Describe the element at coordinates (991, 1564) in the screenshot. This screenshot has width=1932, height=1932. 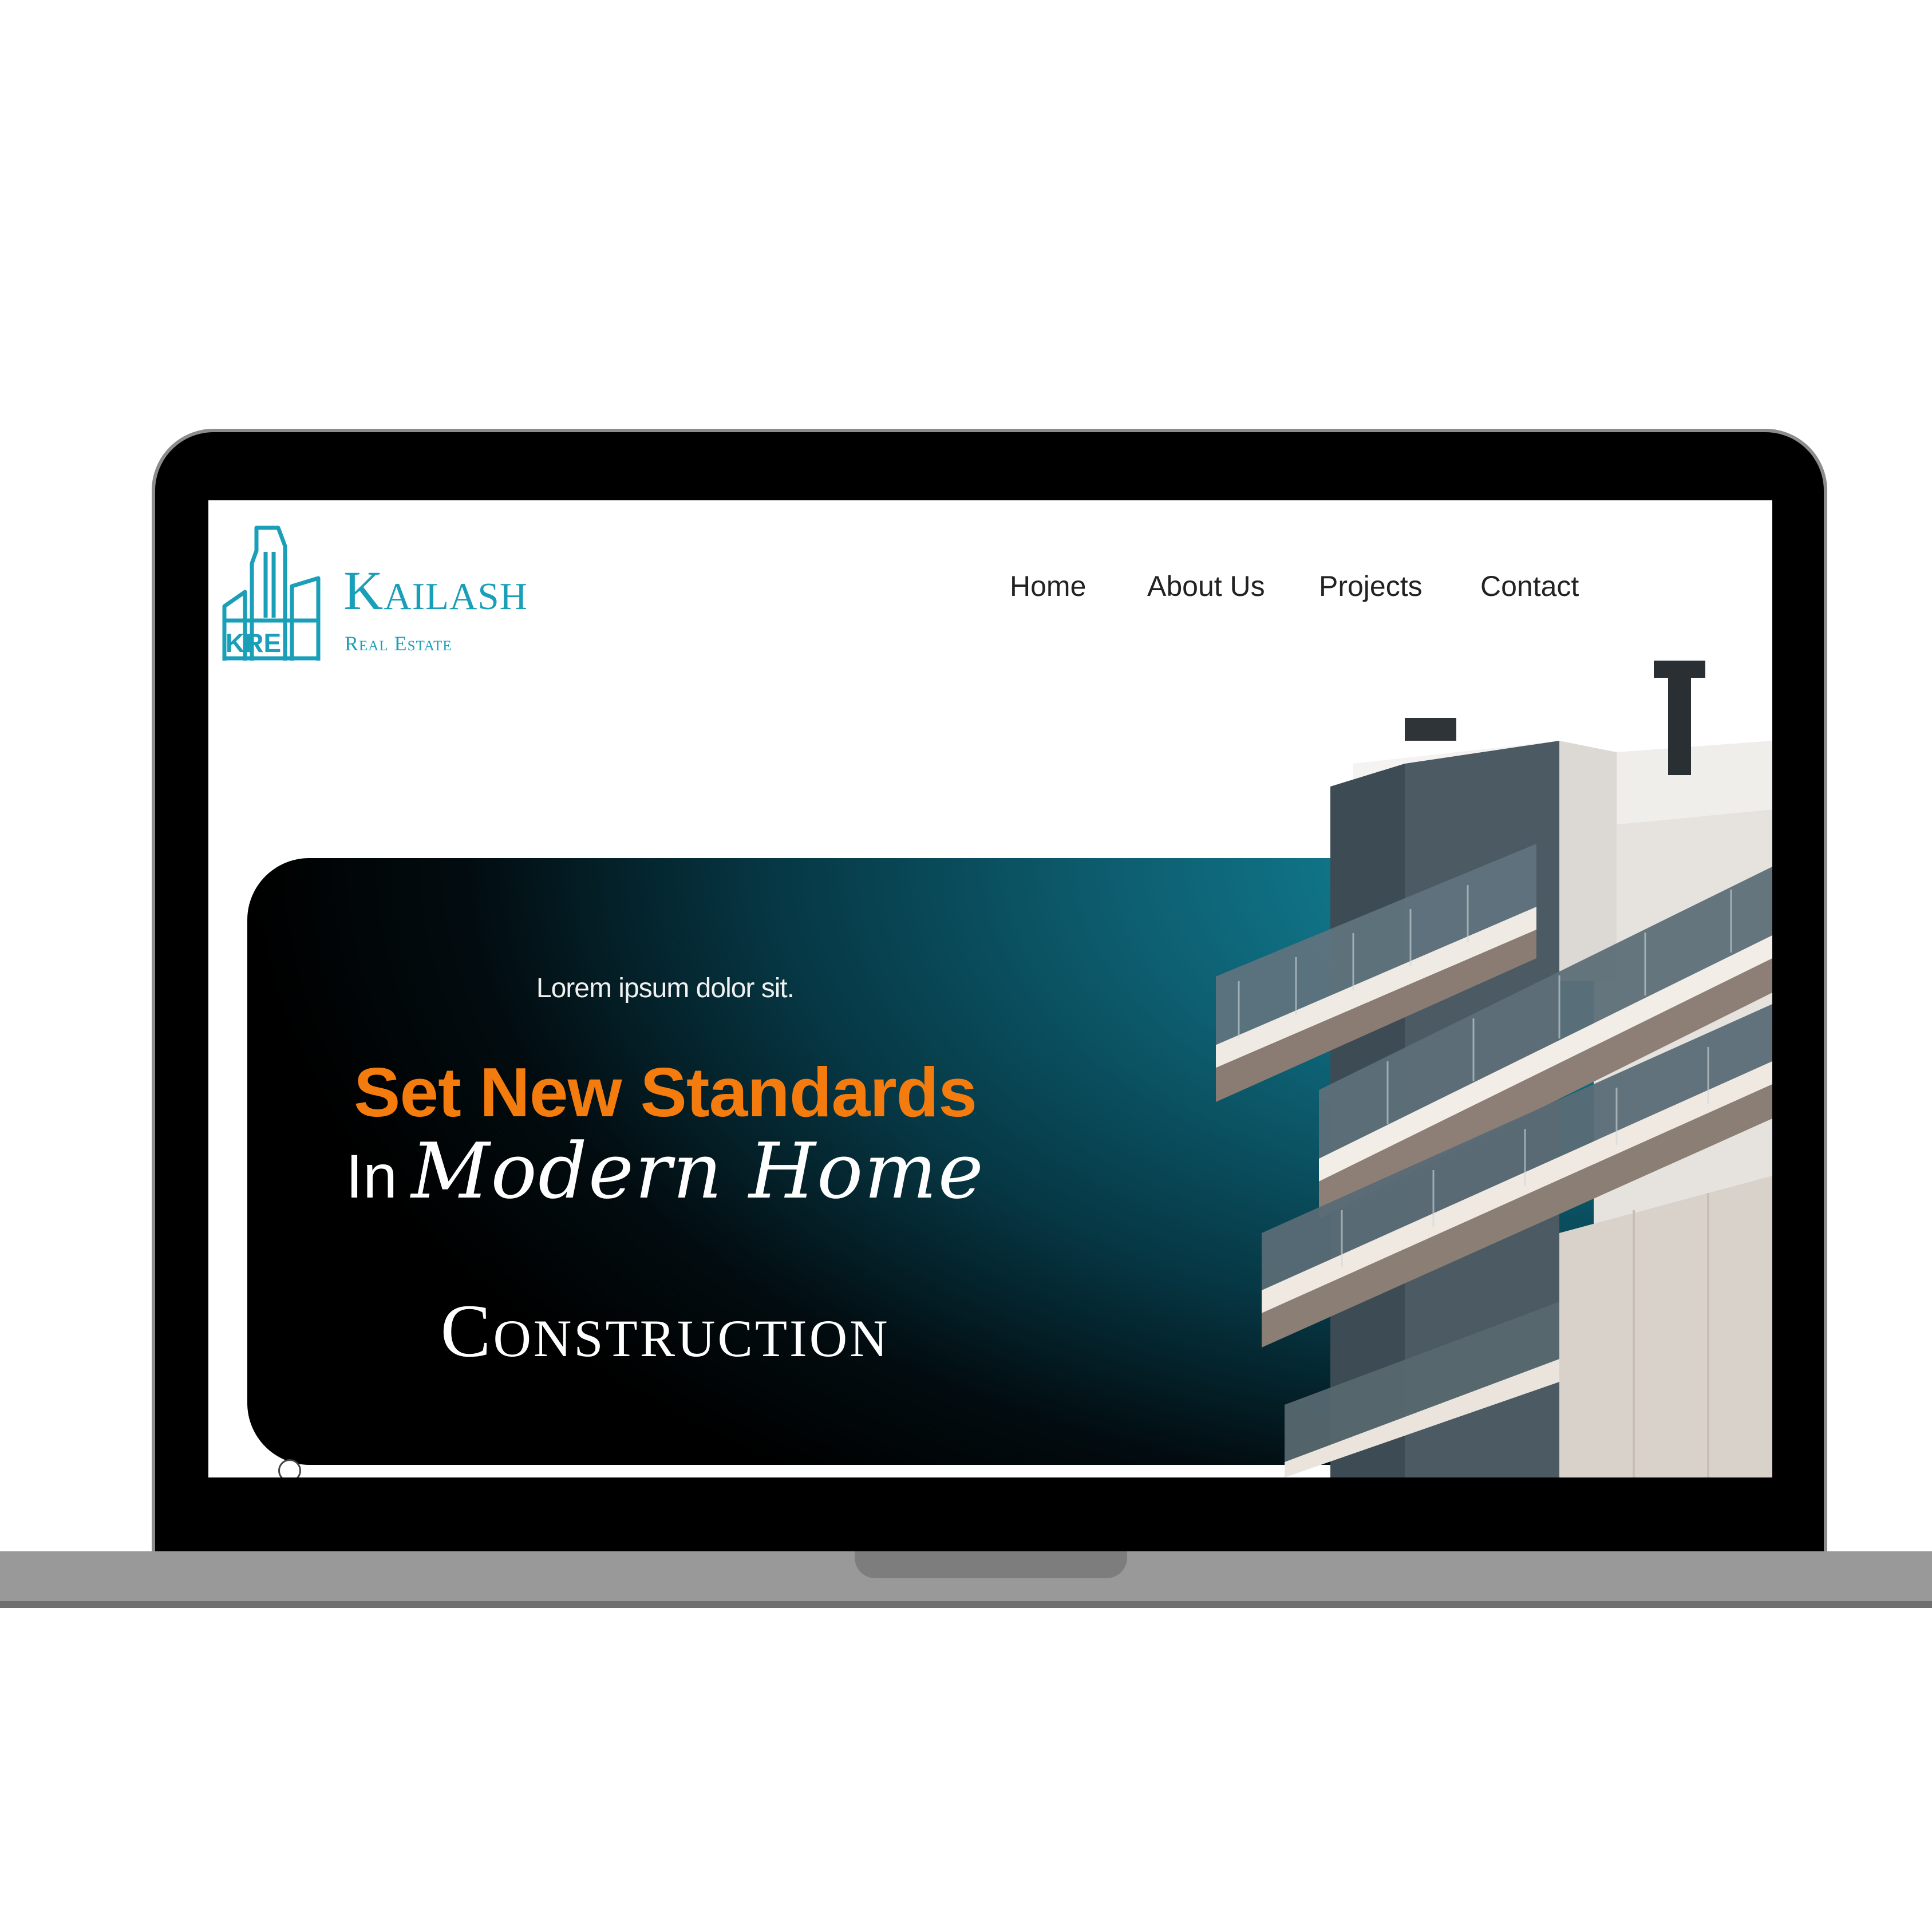
I see `laptop-notch` at that location.